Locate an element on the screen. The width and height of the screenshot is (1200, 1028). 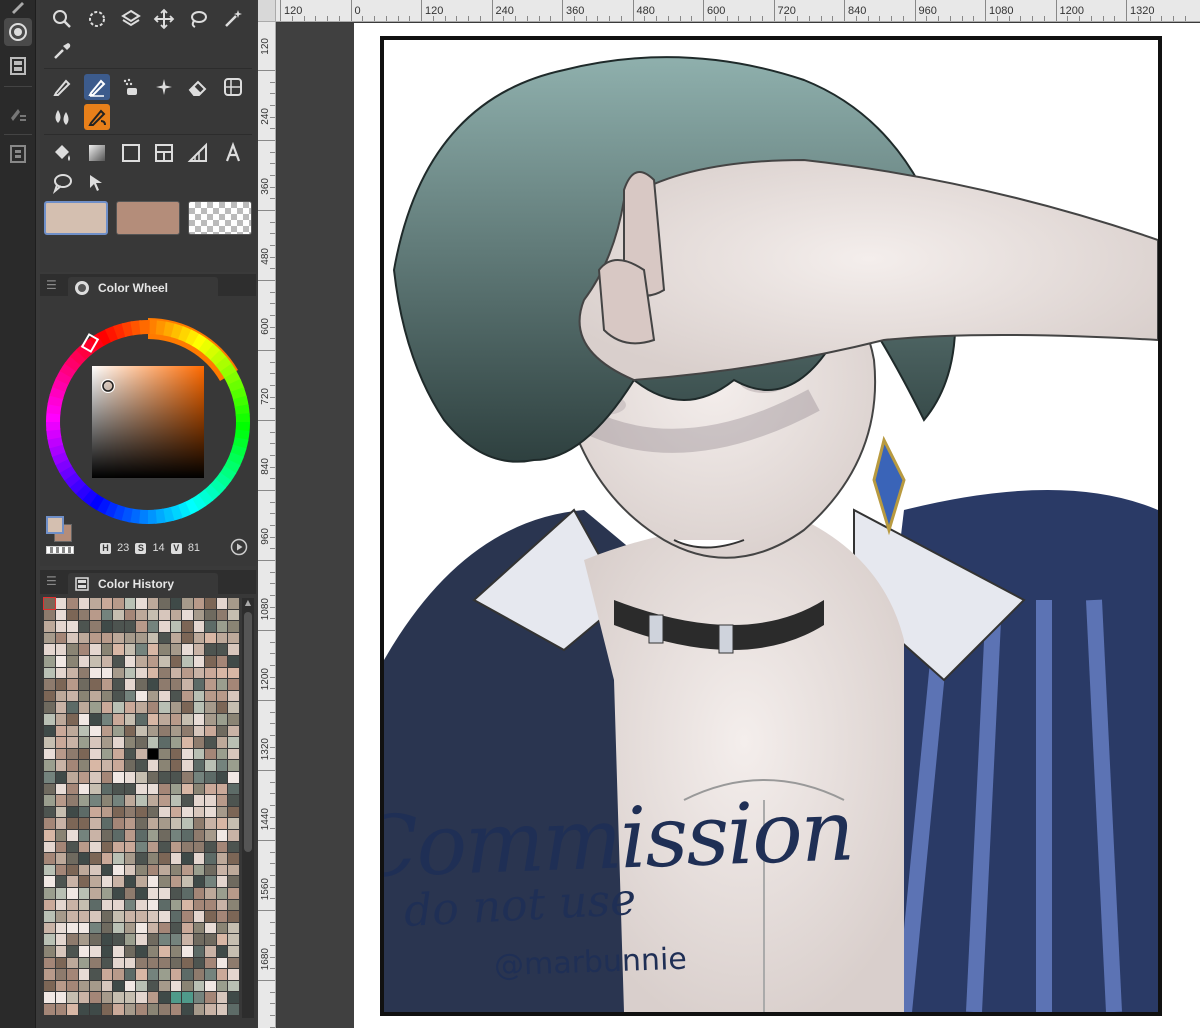
move-icon is located at coordinates (164, 19).